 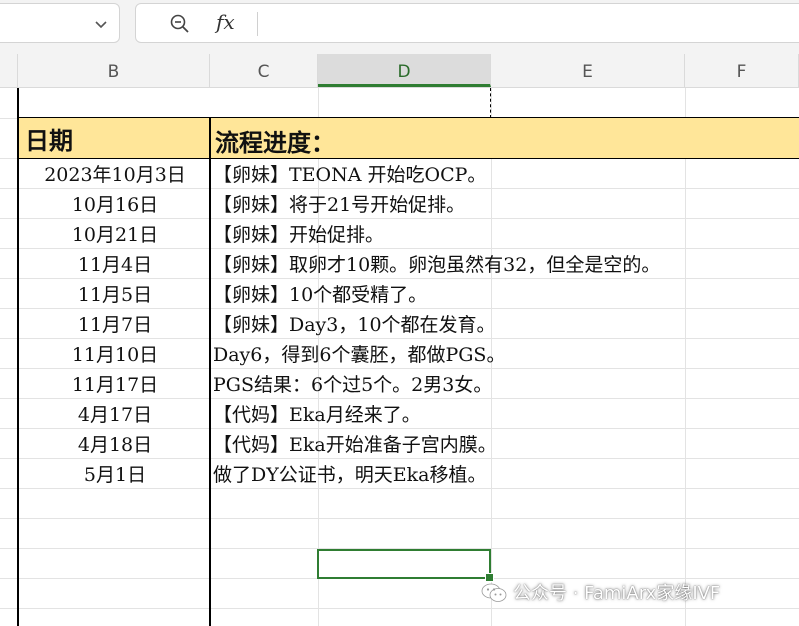 What do you see at coordinates (180, 24) in the screenshot?
I see `zoom-icon` at bounding box center [180, 24].